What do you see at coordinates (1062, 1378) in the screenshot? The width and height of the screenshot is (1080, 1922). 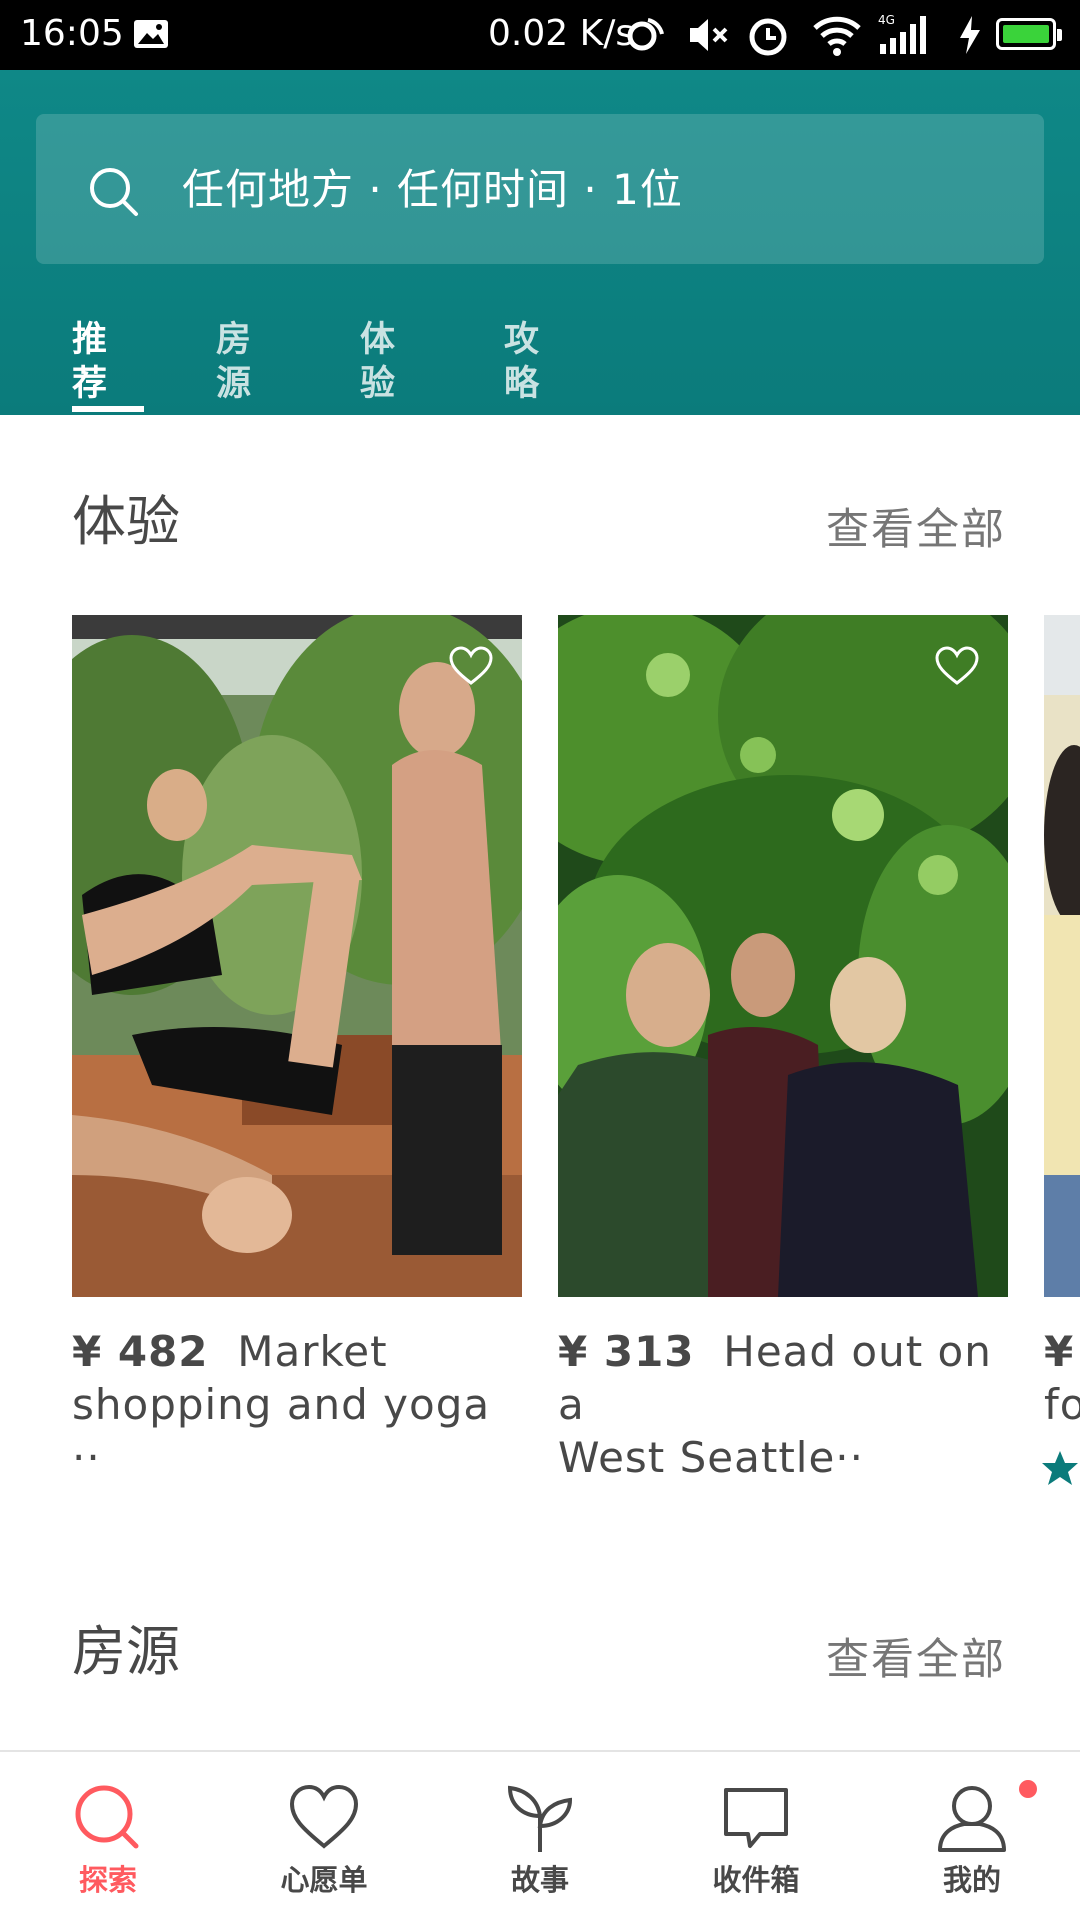 I see `experience-card-text-3: ¥ fo` at bounding box center [1062, 1378].